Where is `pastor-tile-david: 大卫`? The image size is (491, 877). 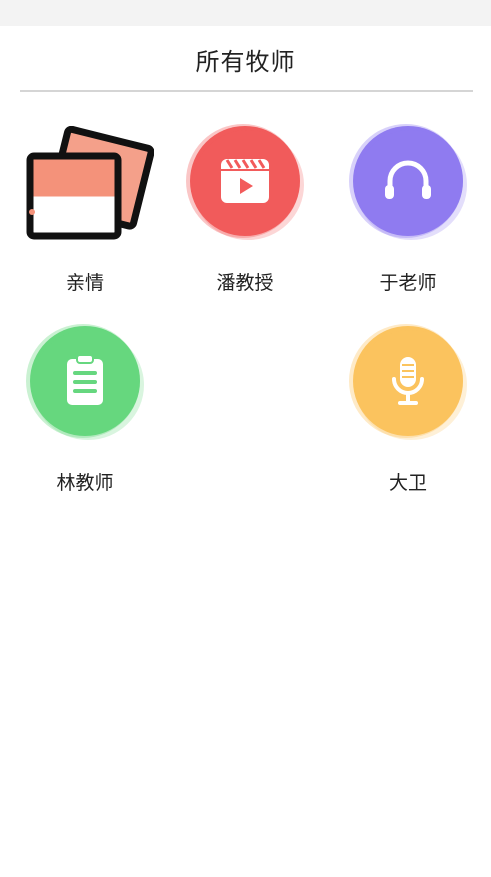
pastor-tile-david: 大卫 is located at coordinates (408, 420).